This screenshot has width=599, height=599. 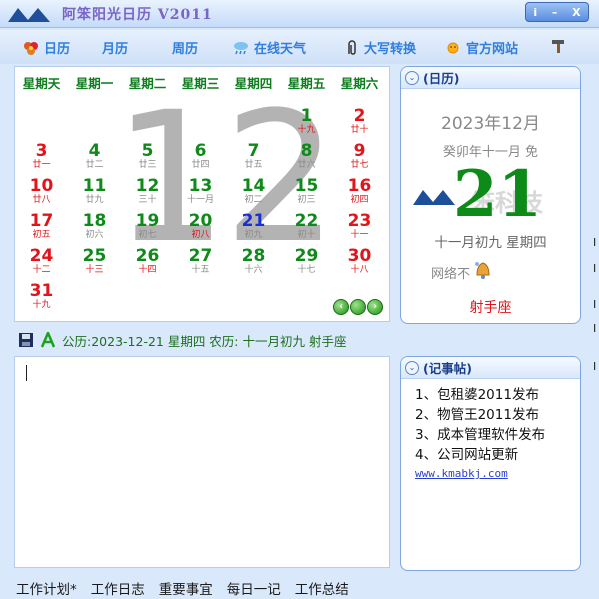 What do you see at coordinates (490, 78) in the screenshot?
I see `day-panel-header: ⌄ (日历)` at bounding box center [490, 78].